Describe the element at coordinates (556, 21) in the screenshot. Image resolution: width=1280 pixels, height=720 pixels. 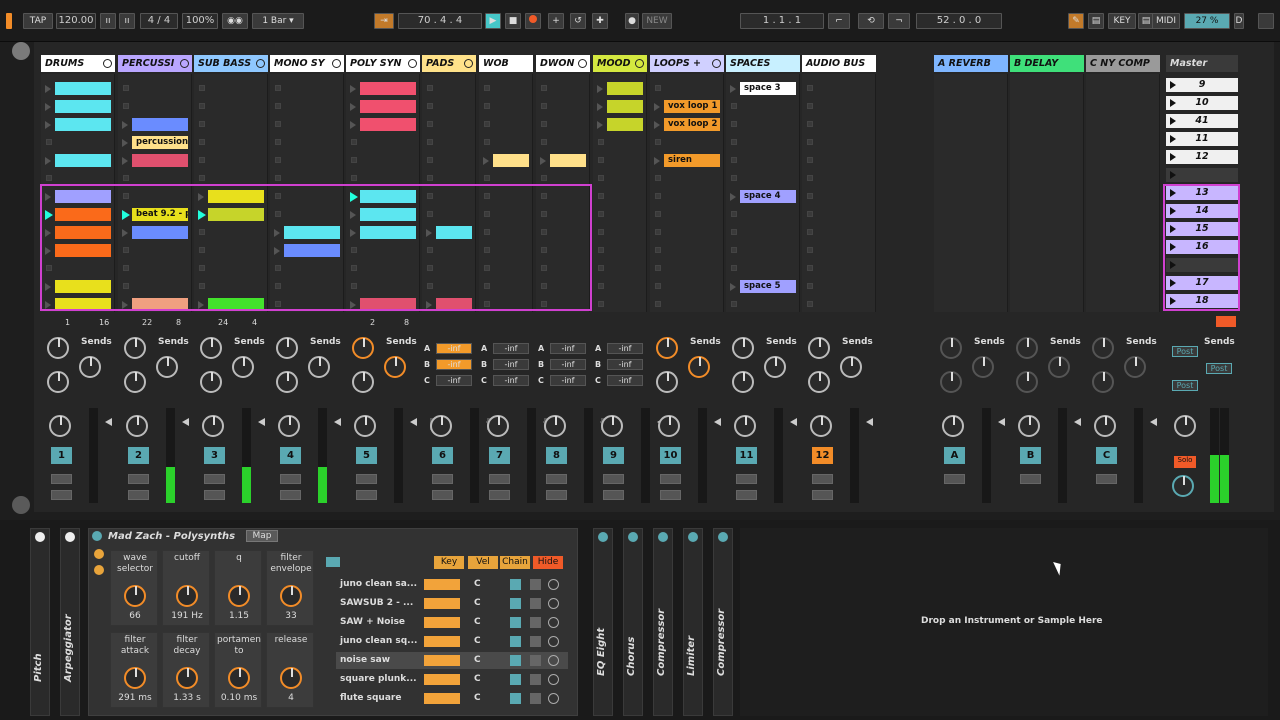
I see `overdub-icon: +` at that location.